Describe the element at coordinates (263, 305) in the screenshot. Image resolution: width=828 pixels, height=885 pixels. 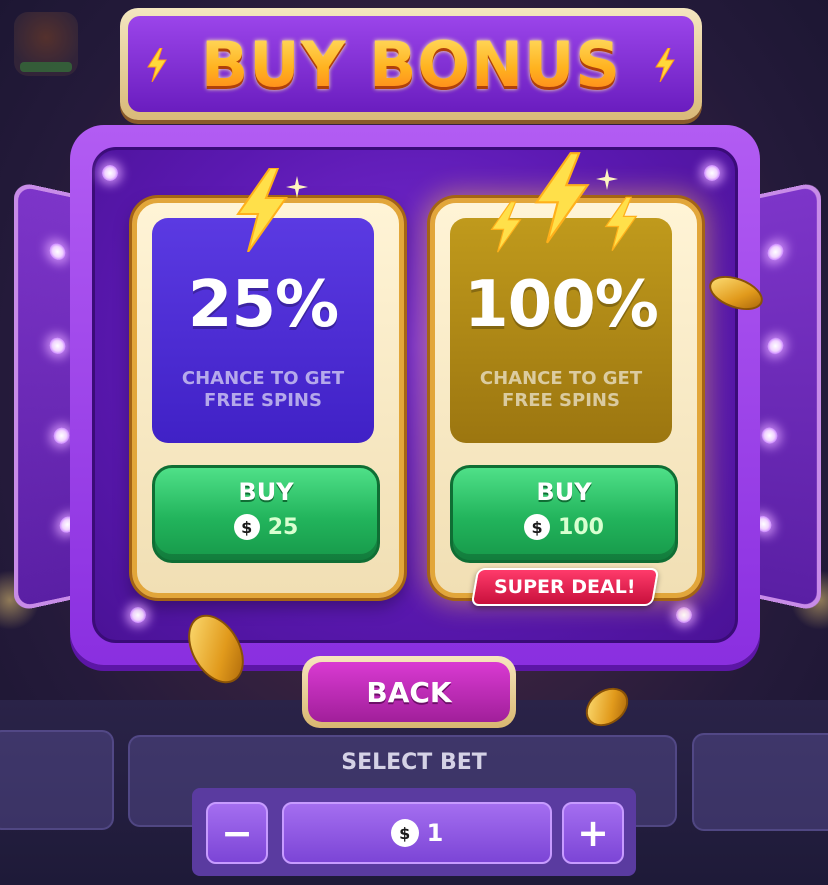
I see `offer-percent: 25%` at that location.